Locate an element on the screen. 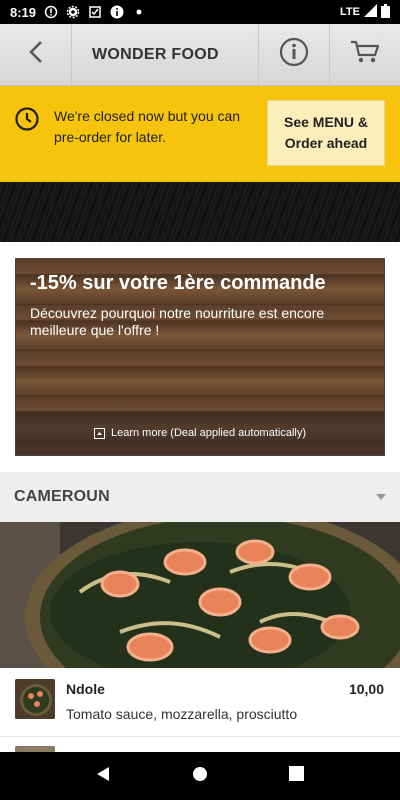 The width and height of the screenshot is (400, 800). menu-item-price: 10,00 is located at coordinates (366, 689).